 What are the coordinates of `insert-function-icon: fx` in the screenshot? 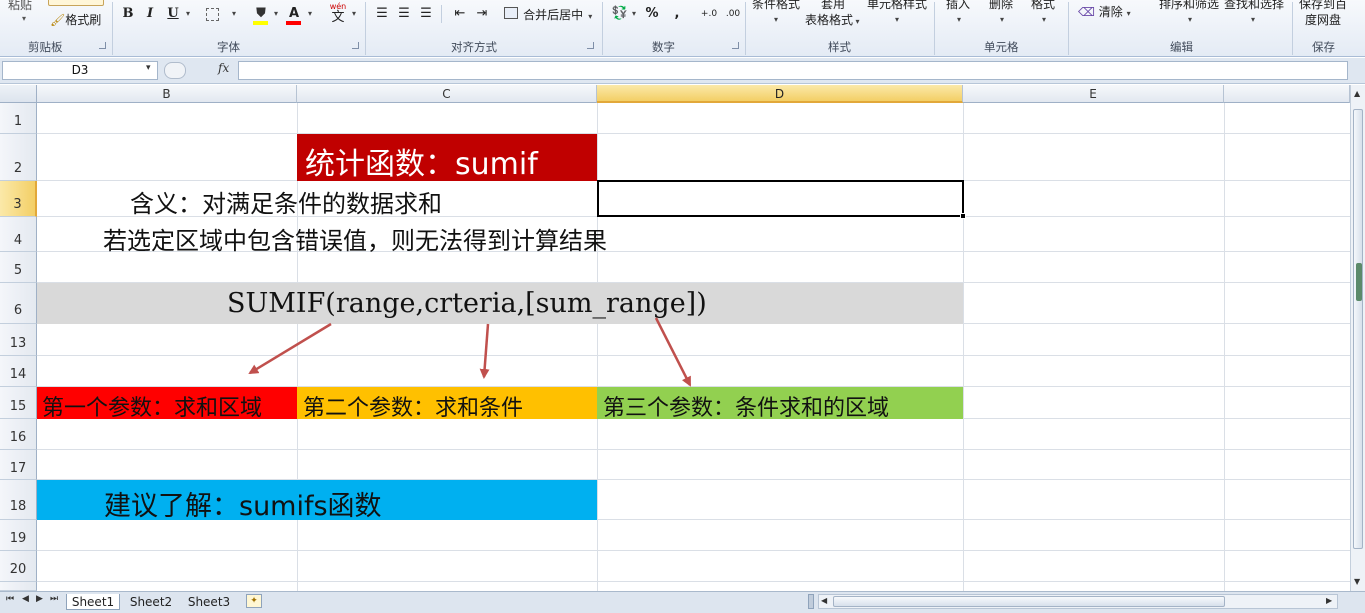 It's located at (223, 68).